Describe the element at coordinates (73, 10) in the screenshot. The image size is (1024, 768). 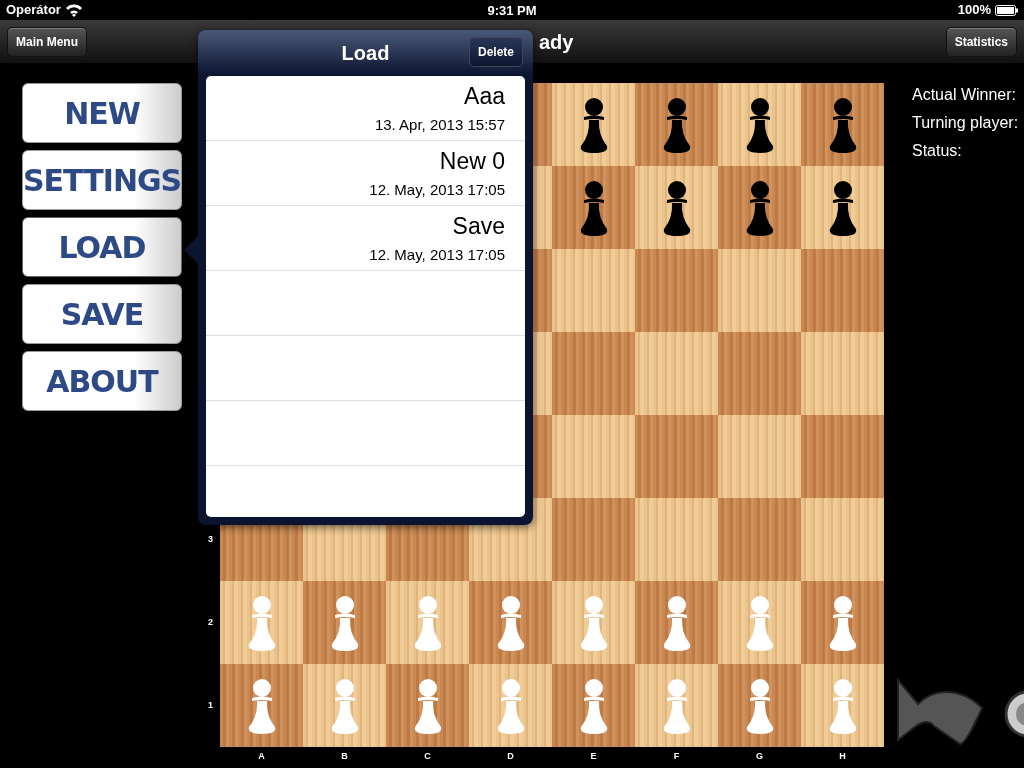
I see `wifi-icon` at that location.